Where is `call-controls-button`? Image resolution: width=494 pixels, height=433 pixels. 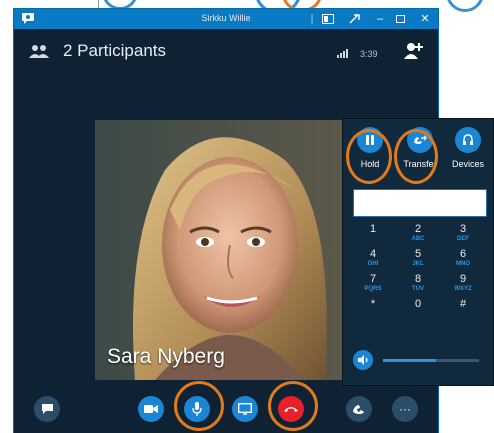
call-controls-button is located at coordinates (359, 409).